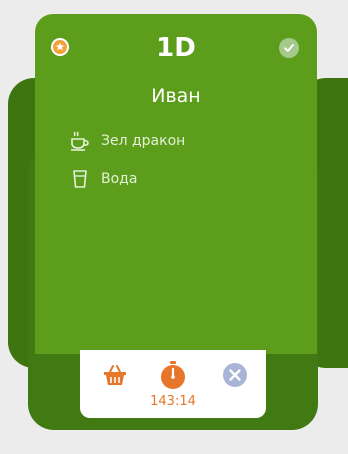 This screenshot has width=348, height=454. I want to click on glass-icon, so click(80, 179).